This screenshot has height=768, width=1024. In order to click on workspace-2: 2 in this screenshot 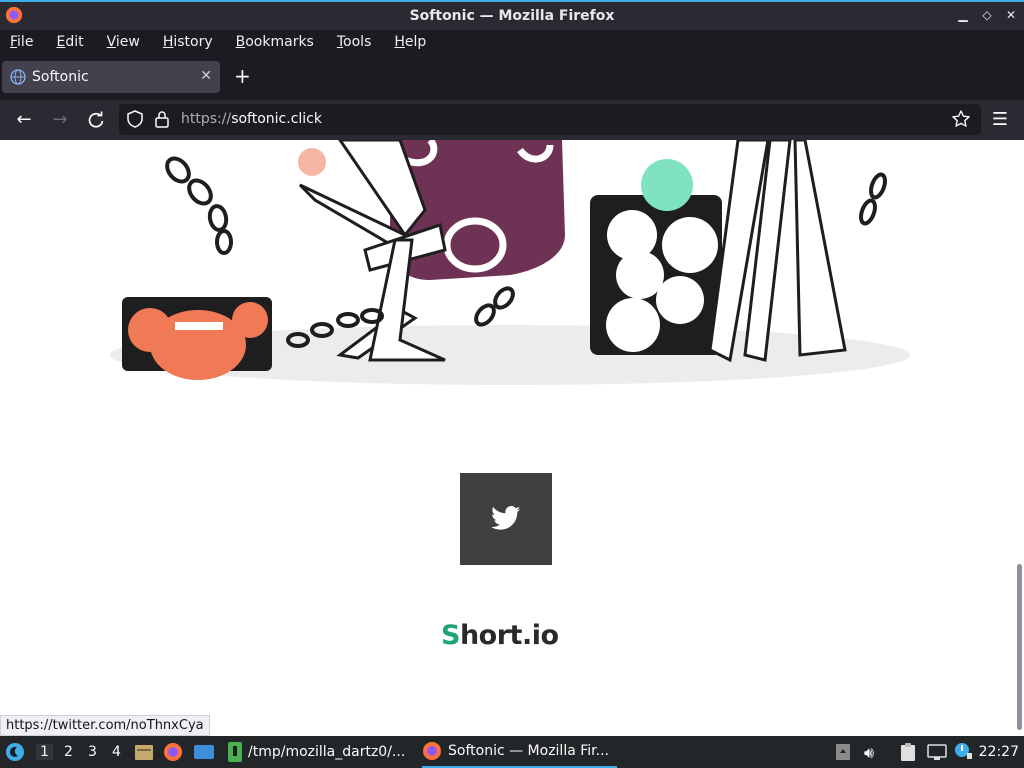, I will do `click(68, 752)`.